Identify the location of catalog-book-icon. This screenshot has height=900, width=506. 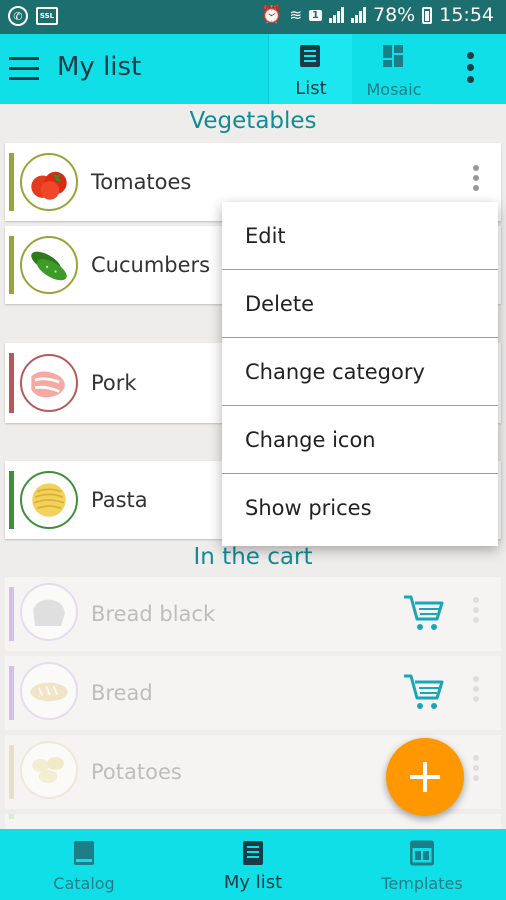
(84, 853).